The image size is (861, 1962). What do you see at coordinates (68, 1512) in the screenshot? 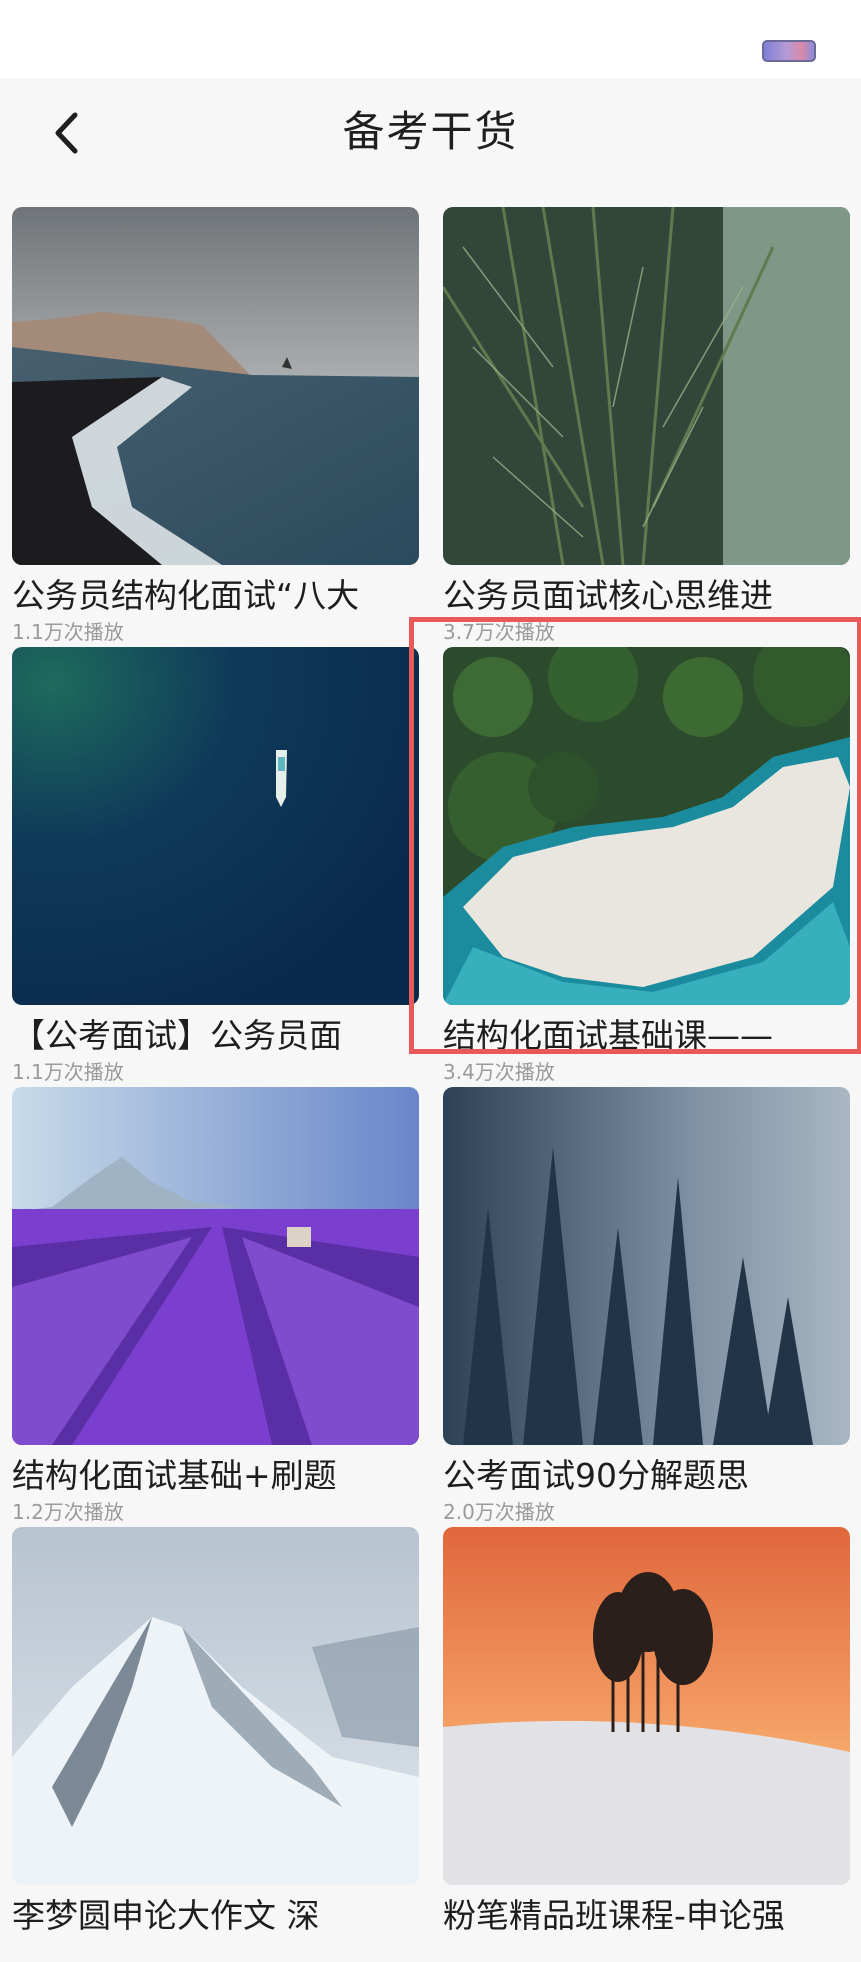
I see `play-count: 1.2万次播放` at bounding box center [68, 1512].